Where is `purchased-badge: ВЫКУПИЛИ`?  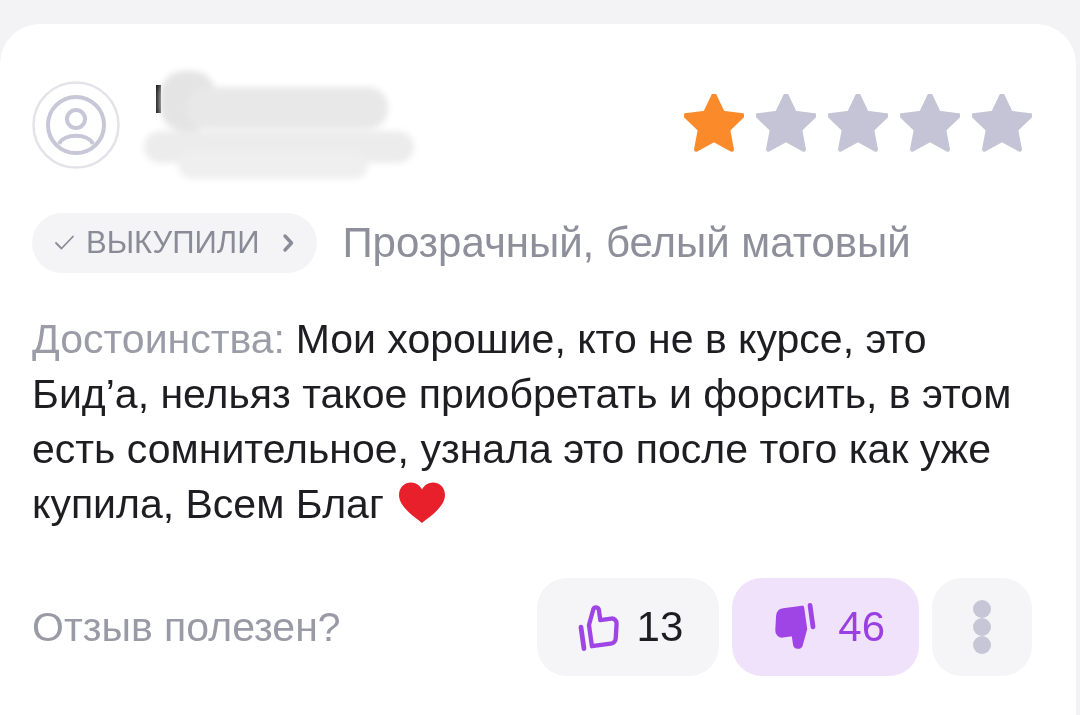 purchased-badge: ВЫКУПИЛИ is located at coordinates (175, 243).